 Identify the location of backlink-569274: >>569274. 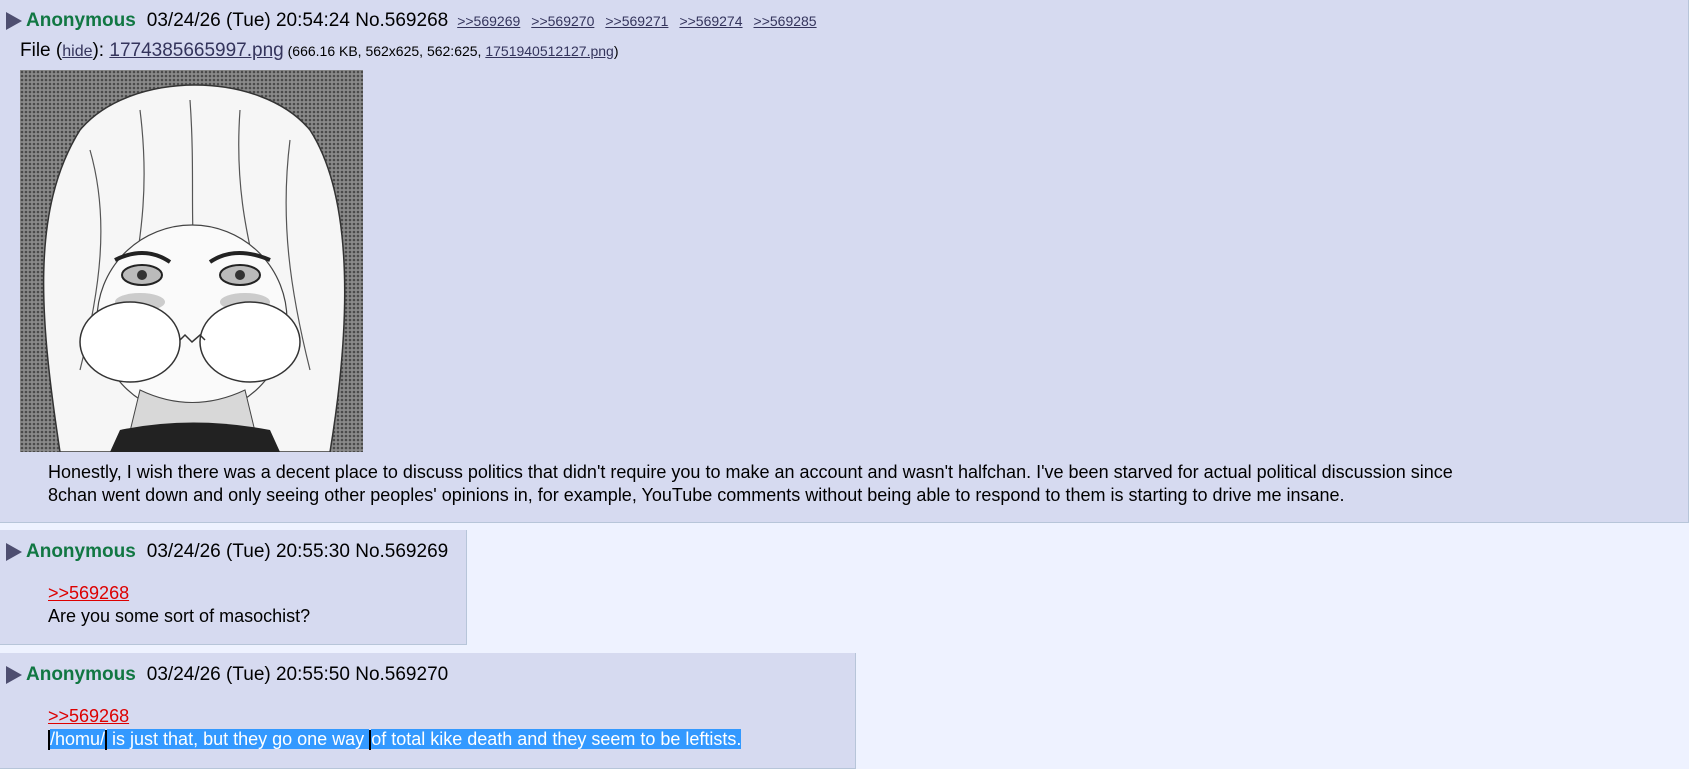
(710, 21).